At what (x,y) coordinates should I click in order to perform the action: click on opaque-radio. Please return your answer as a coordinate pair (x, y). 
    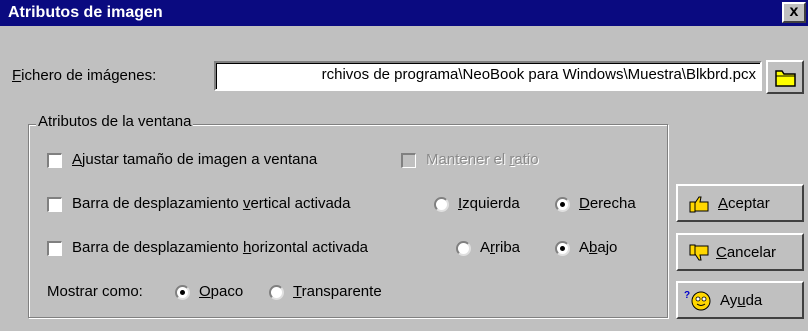
    Looking at the image, I should click on (182, 292).